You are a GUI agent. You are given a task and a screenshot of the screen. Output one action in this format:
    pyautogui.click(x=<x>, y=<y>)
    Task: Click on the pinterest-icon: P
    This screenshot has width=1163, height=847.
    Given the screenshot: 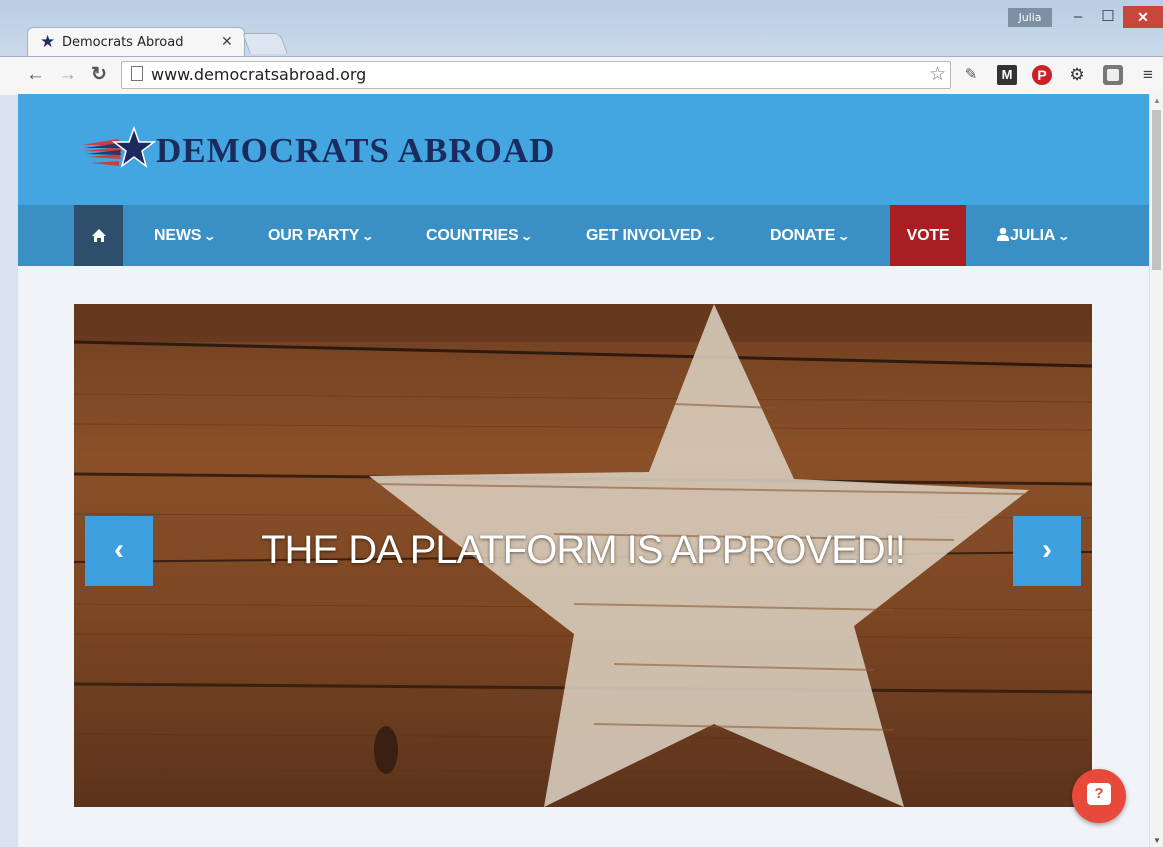 What is the action you would take?
    pyautogui.click(x=1042, y=75)
    